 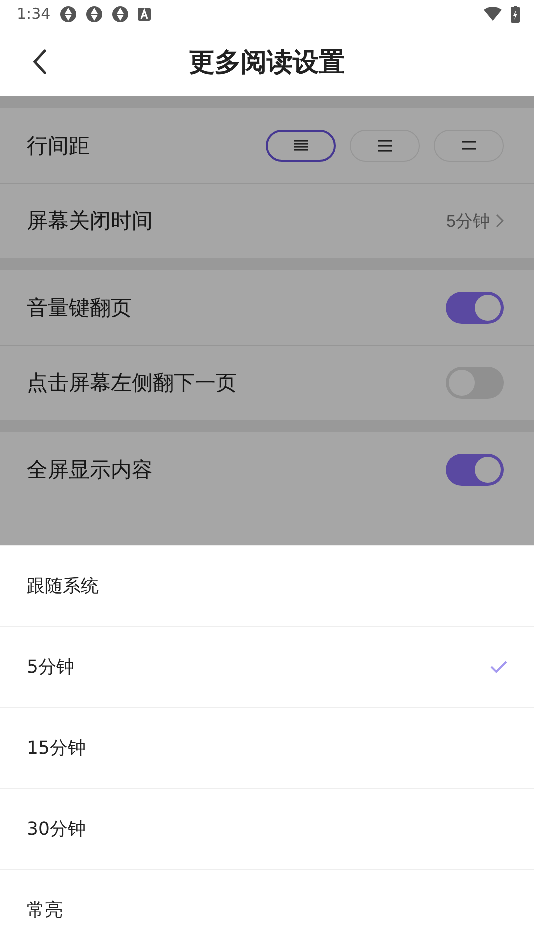 I want to click on setting-label: 点击屏幕左侧翻下一页, so click(x=132, y=383).